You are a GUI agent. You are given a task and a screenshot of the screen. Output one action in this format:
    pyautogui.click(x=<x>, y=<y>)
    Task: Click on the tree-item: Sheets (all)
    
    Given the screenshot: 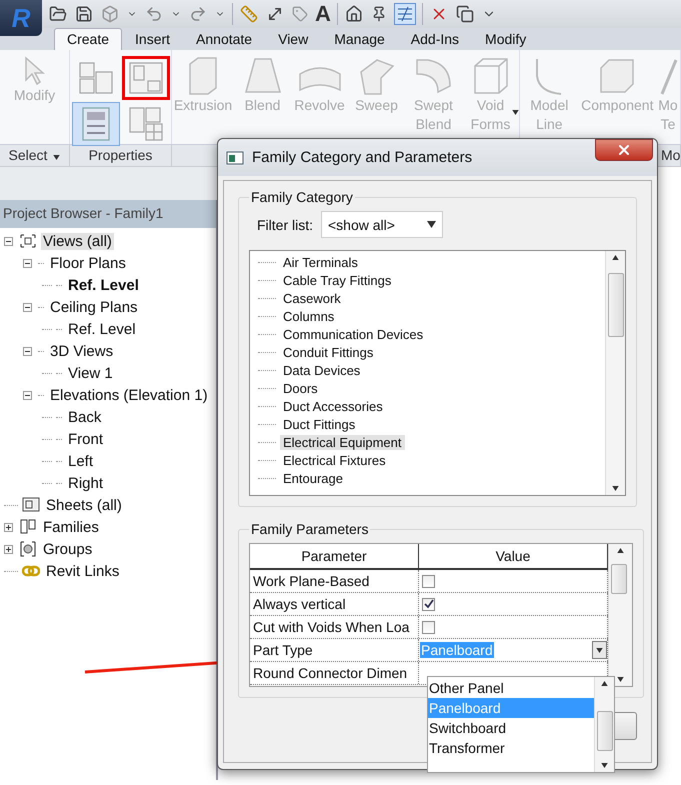 What is the action you would take?
    pyautogui.click(x=84, y=505)
    